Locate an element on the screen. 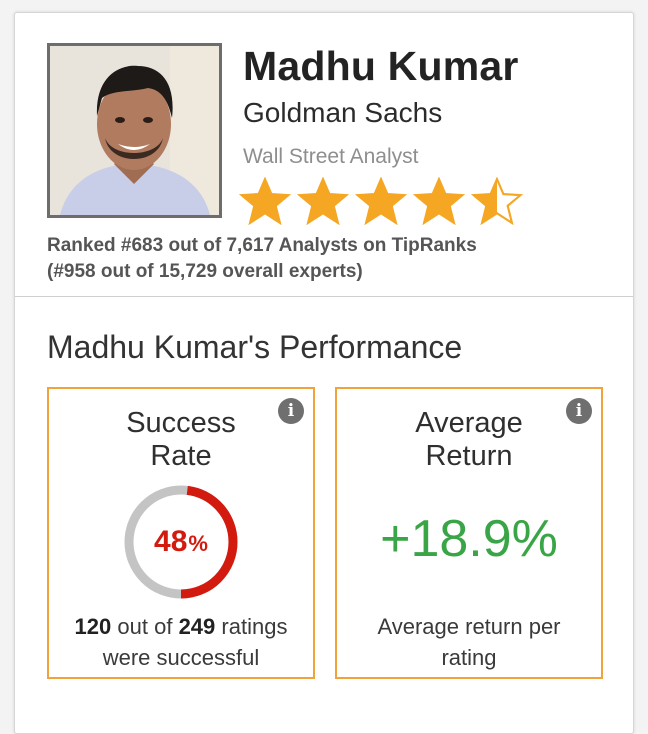 The image size is (648, 734). overall-rank-line: (#958 out of 15,729 overall experts) is located at coordinates (205, 271).